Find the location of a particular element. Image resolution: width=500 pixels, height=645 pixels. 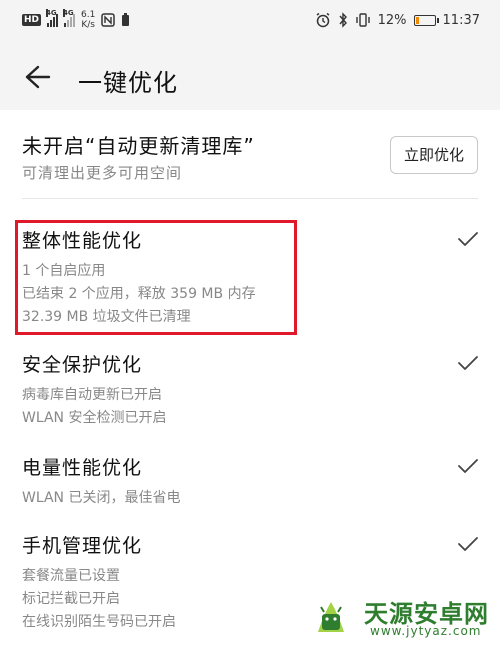

vibrate-icon is located at coordinates (362, 20).